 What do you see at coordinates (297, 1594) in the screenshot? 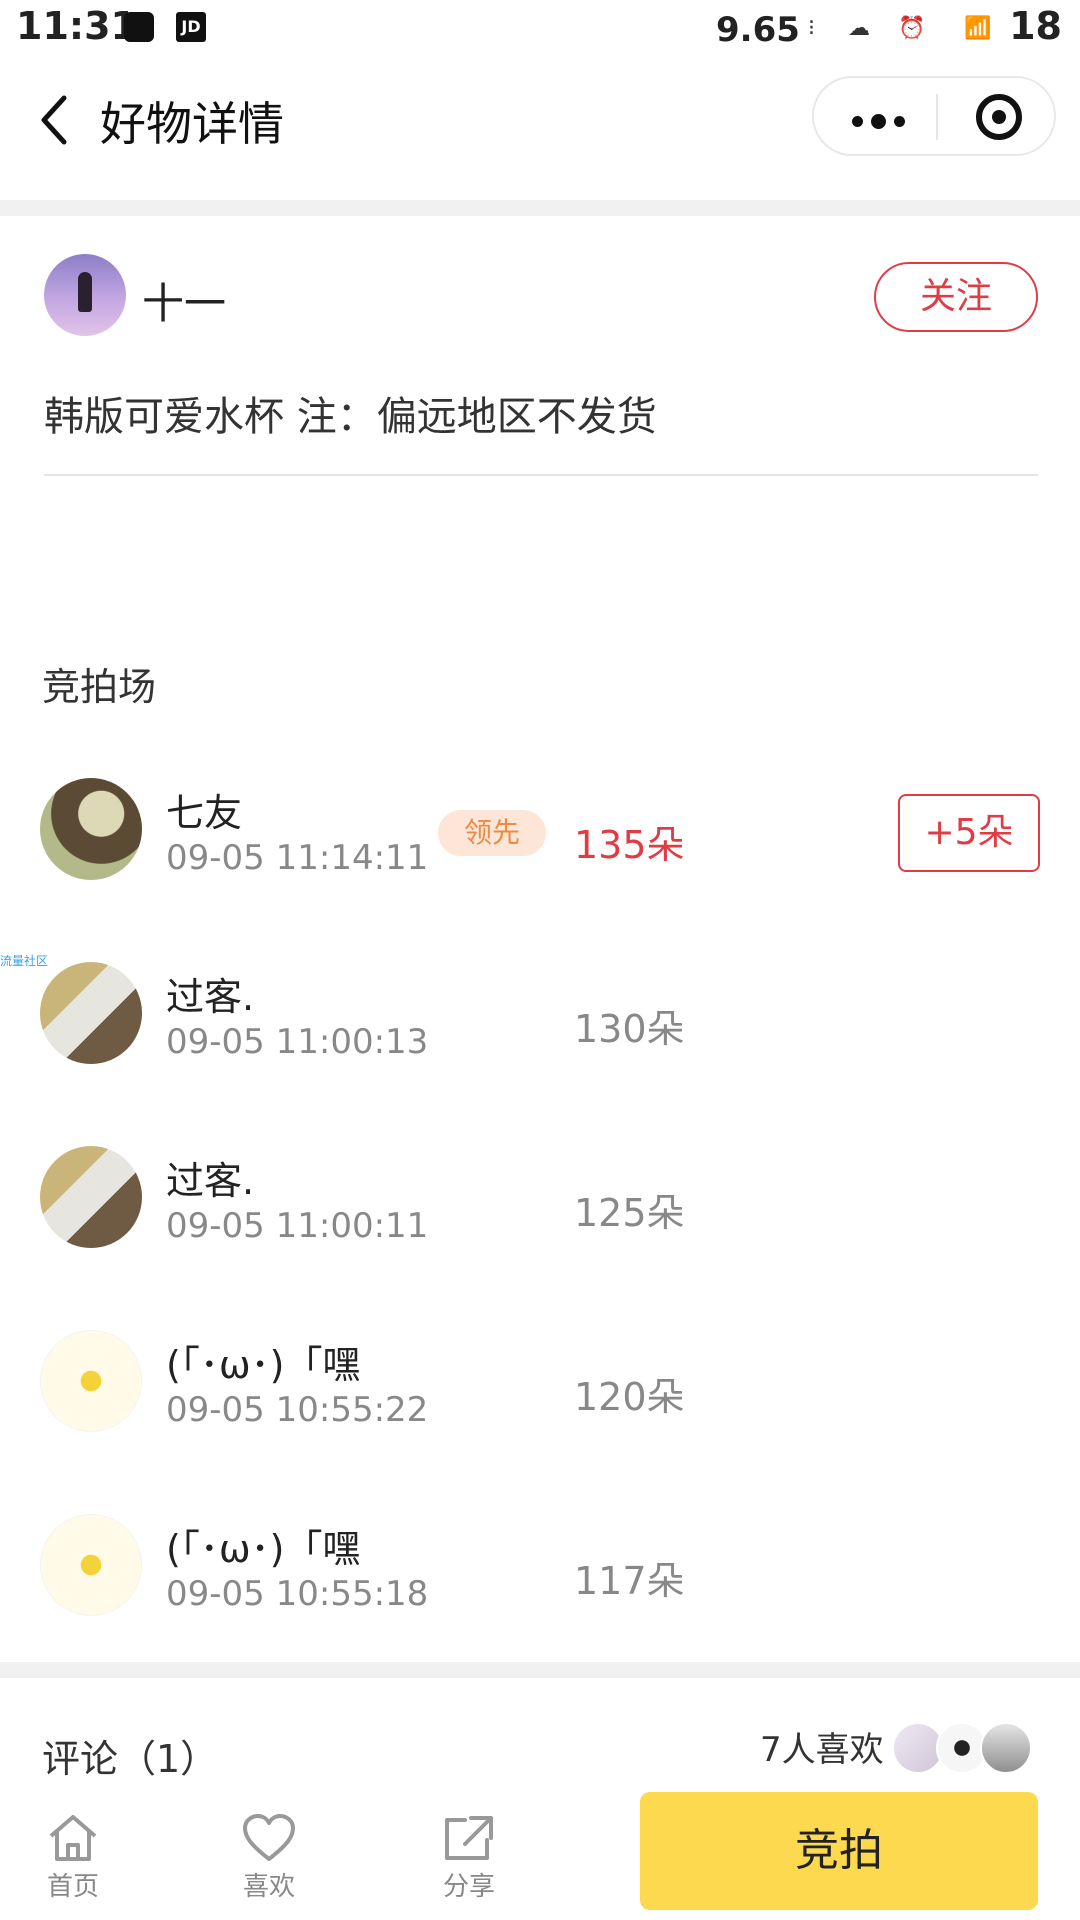
I see `bid-time: 09-05 10:55:18` at bounding box center [297, 1594].